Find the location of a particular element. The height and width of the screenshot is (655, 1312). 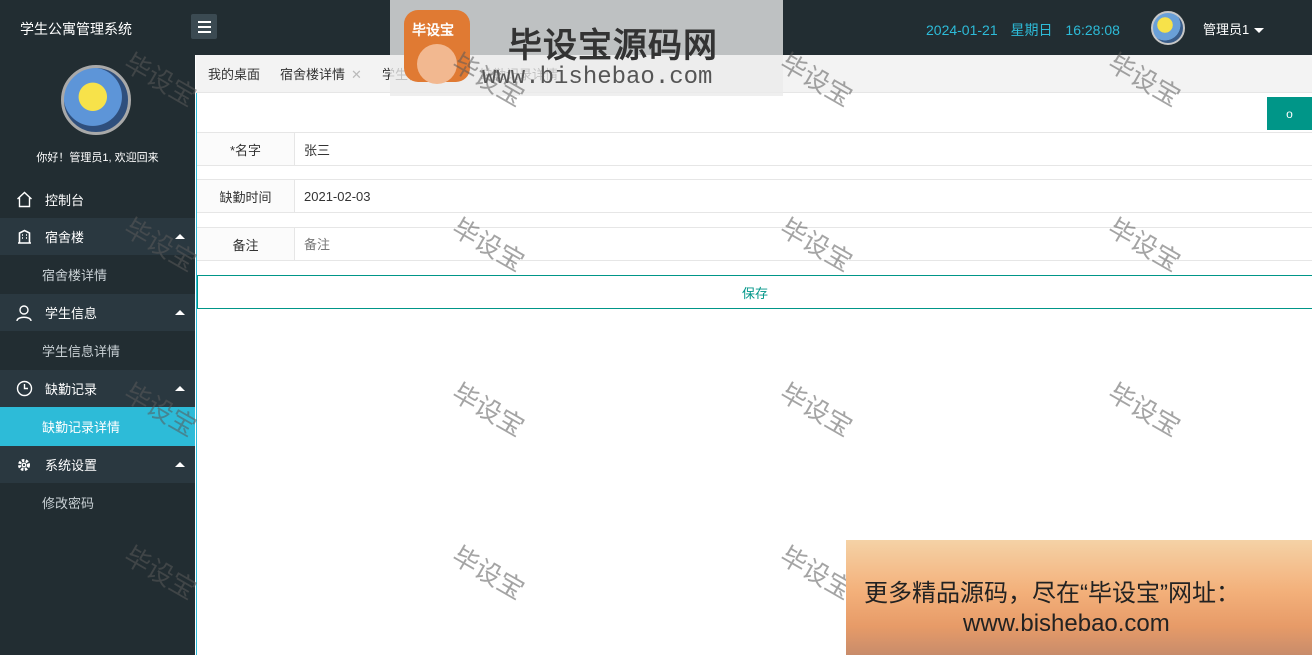

name-input is located at coordinates (803, 149).